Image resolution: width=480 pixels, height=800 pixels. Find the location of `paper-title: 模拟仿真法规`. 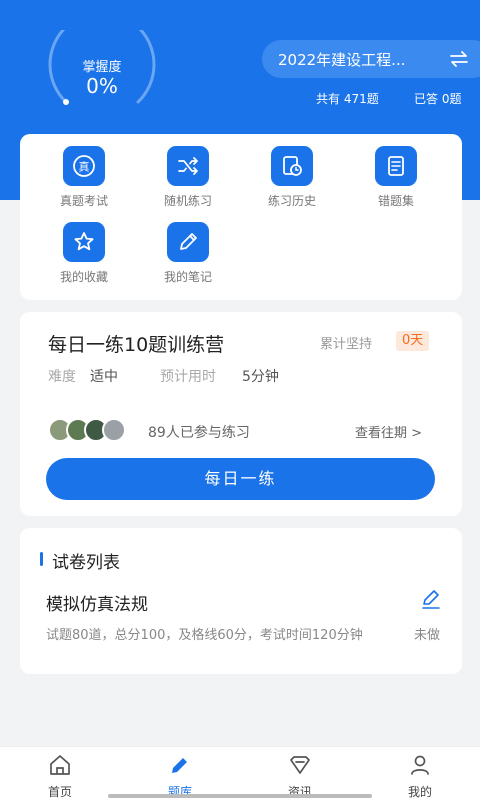

paper-title: 模拟仿真法规 is located at coordinates (97, 602).